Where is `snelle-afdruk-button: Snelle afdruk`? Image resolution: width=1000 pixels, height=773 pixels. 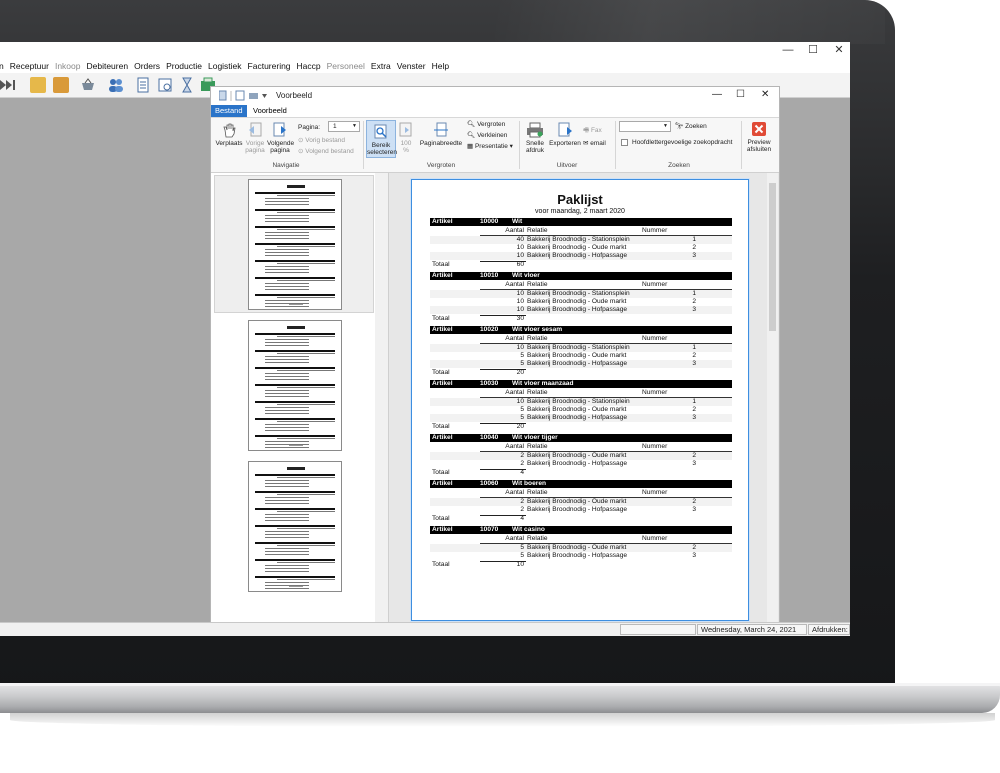 snelle-afdruk-button: Snelle afdruk is located at coordinates (535, 138).